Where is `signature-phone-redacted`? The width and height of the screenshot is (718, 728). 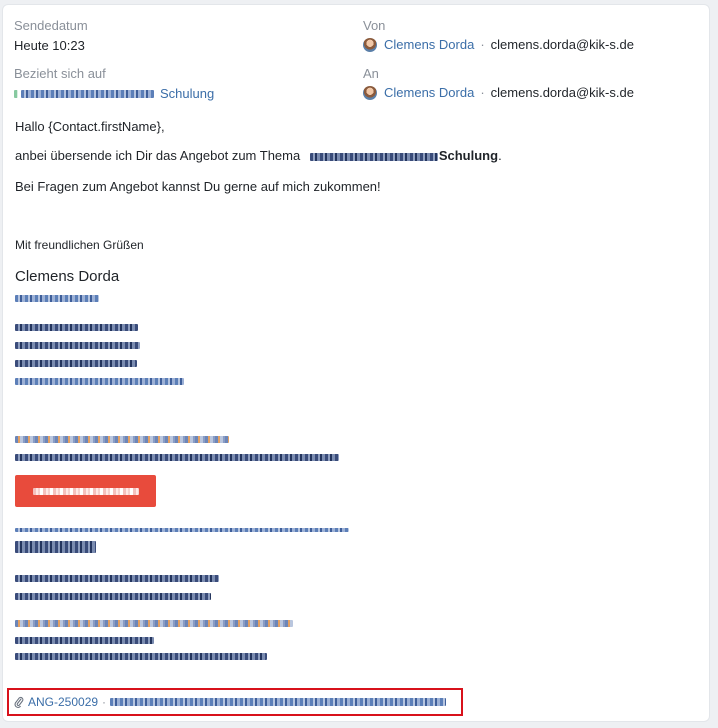
signature-phone-redacted is located at coordinates (76, 326).